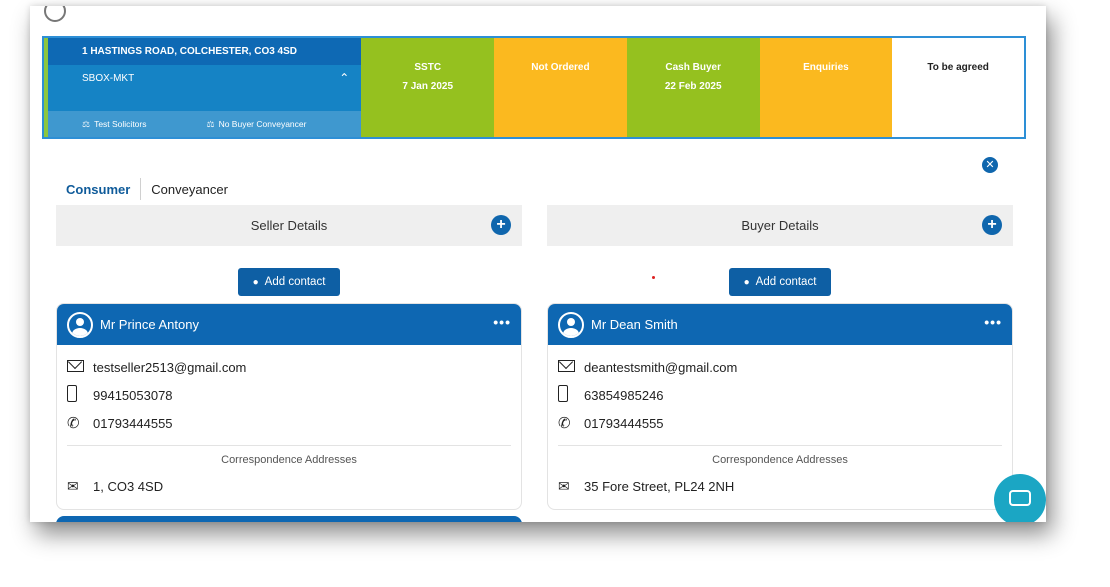 This screenshot has width=1110, height=587. Describe the element at coordinates (780, 395) in the screenshot. I see `contact-mobile-row: 63854985246` at that location.